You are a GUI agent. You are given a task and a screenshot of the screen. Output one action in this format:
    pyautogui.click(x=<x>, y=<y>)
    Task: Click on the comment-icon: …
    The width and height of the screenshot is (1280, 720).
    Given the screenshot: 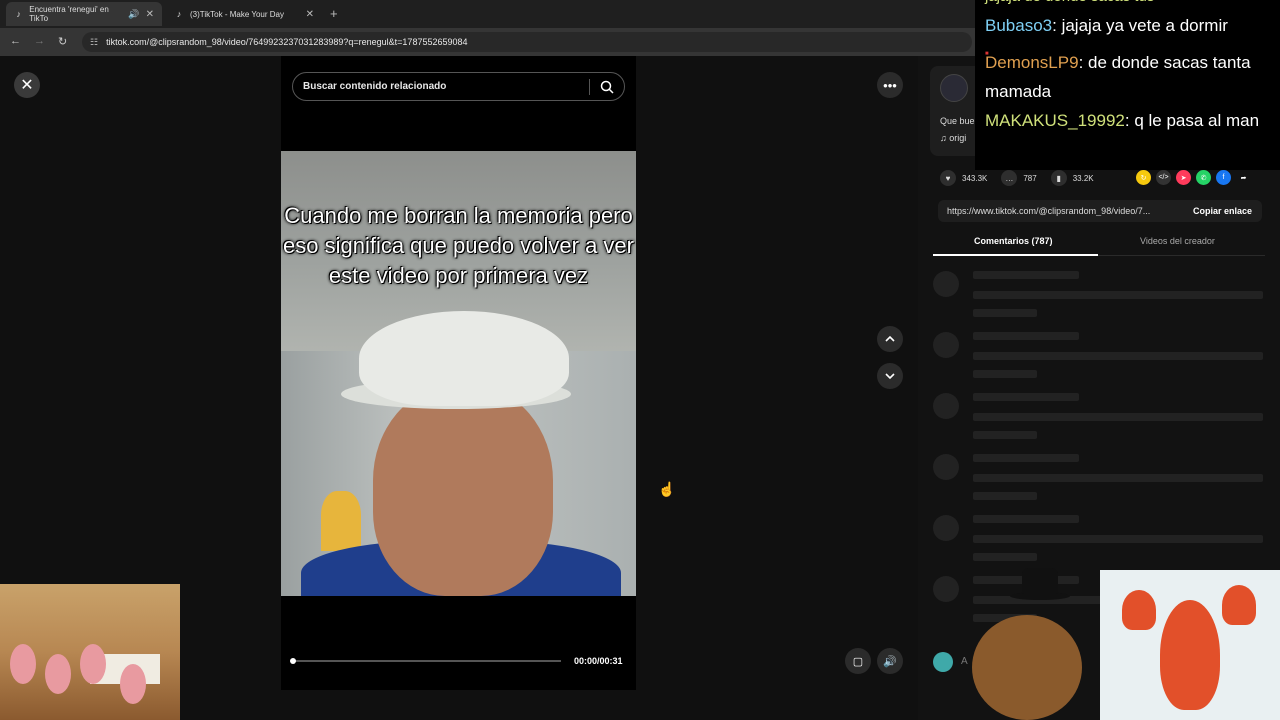 What is the action you would take?
    pyautogui.click(x=1009, y=178)
    